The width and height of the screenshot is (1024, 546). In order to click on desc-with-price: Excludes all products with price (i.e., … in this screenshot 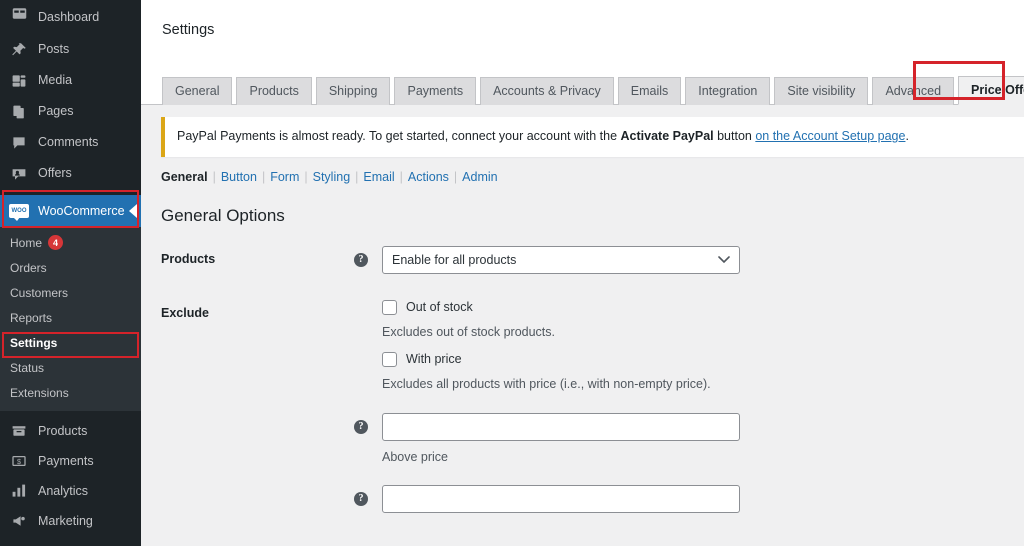, I will do `click(546, 383)`.